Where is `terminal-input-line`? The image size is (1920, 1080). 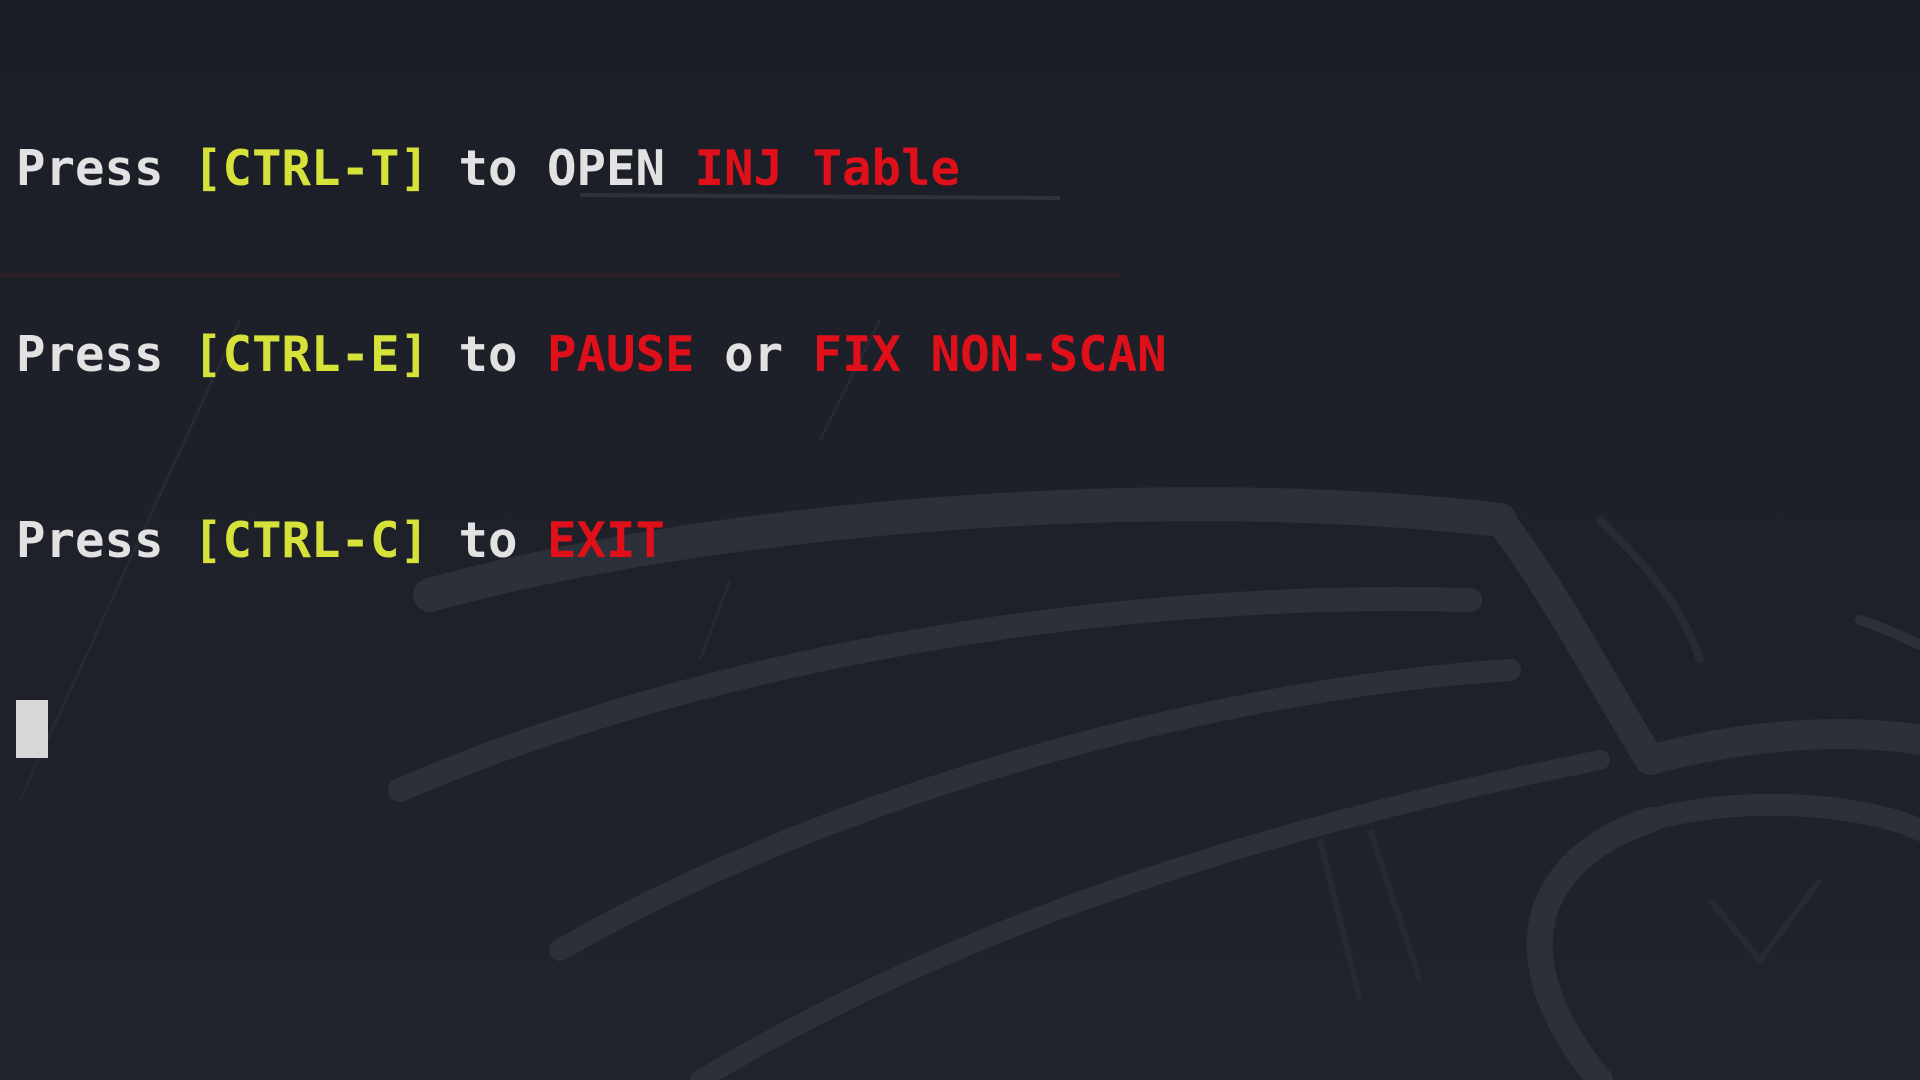
terminal-input-line is located at coordinates (591, 727).